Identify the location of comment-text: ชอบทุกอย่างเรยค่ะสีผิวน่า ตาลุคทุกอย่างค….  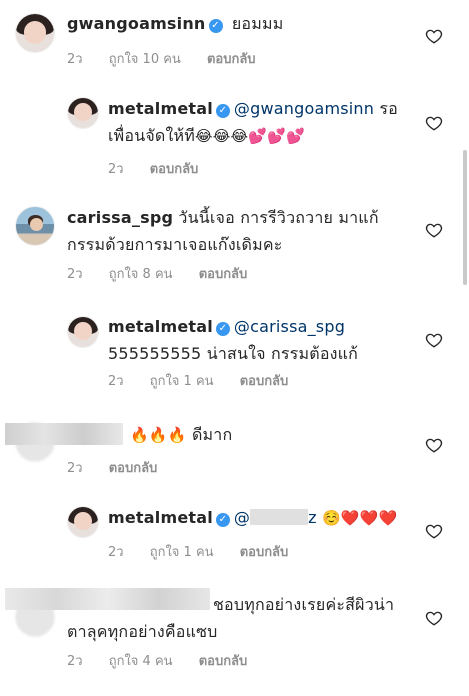
(237, 618).